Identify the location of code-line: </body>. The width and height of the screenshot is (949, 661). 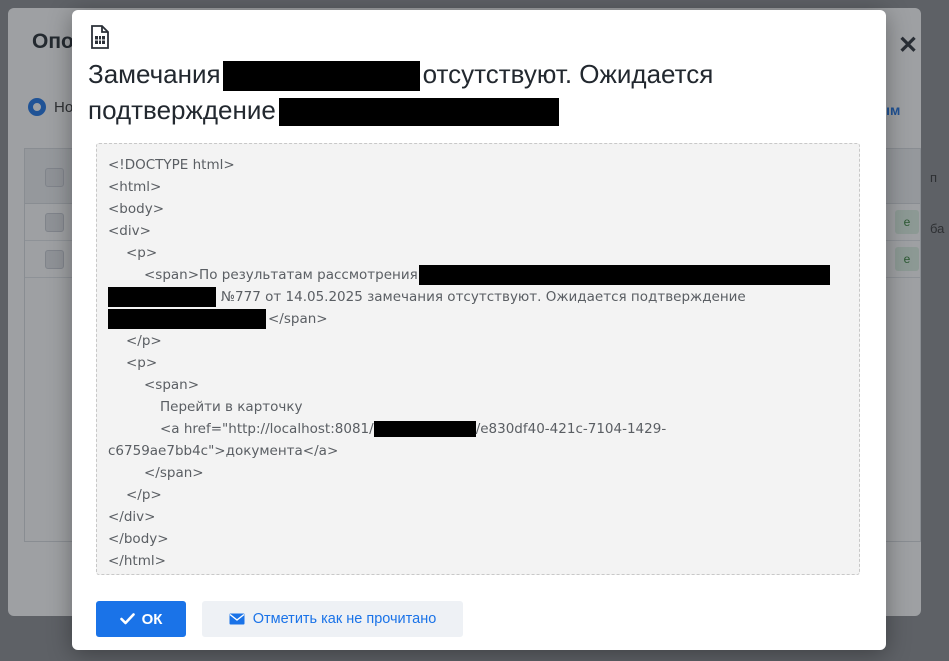
(138, 539).